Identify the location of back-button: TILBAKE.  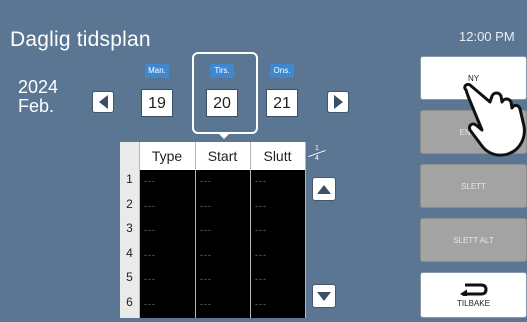
(473, 295).